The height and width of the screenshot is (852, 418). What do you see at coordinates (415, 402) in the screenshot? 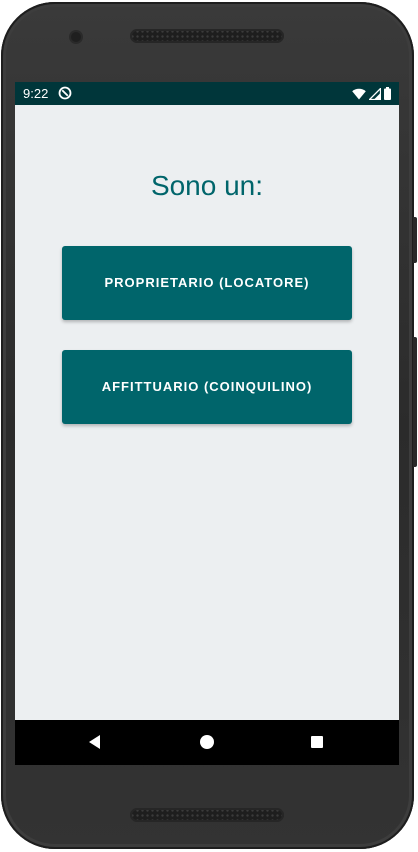
I see `volume-button` at bounding box center [415, 402].